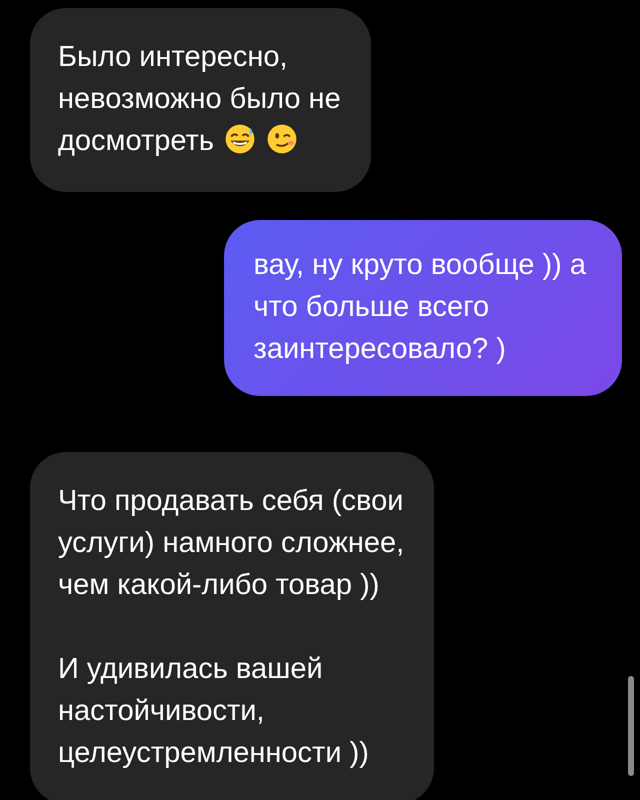  Describe the element at coordinates (214, 711) in the screenshot. I see `message-text: И удивилась вашей настойчивости, целеустремленности ))` at that location.